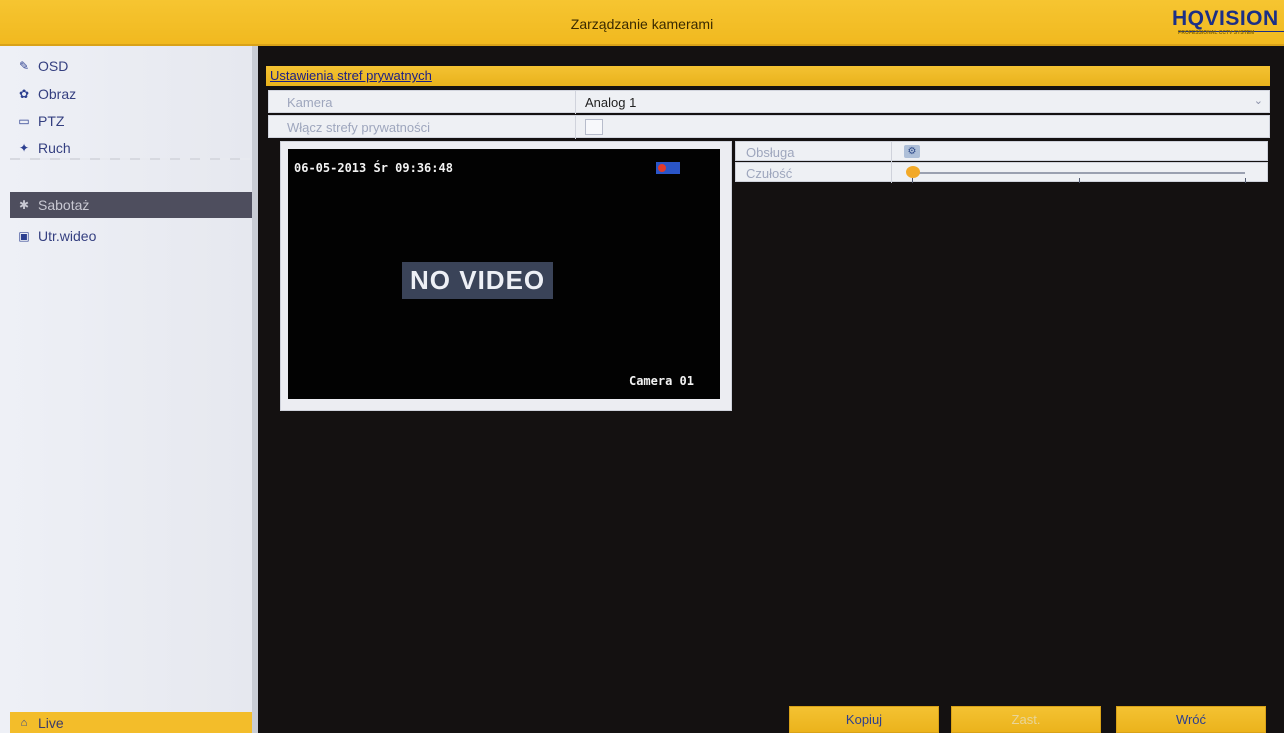 The image size is (1284, 733). Describe the element at coordinates (359, 127) in the screenshot. I see `enable-privacy-label: Włącz strefy prywatności` at that location.